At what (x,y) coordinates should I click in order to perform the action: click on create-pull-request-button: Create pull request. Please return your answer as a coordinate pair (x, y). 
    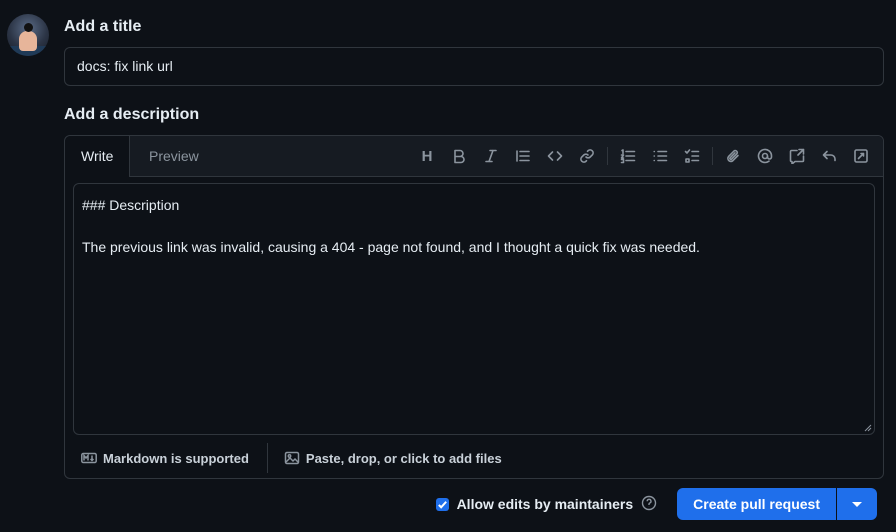
    Looking at the image, I should click on (756, 504).